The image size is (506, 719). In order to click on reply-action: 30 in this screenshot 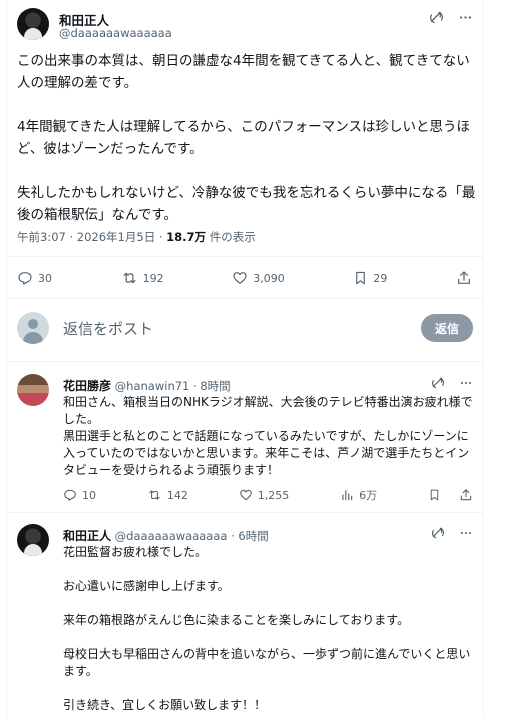, I will do `click(34, 278)`.